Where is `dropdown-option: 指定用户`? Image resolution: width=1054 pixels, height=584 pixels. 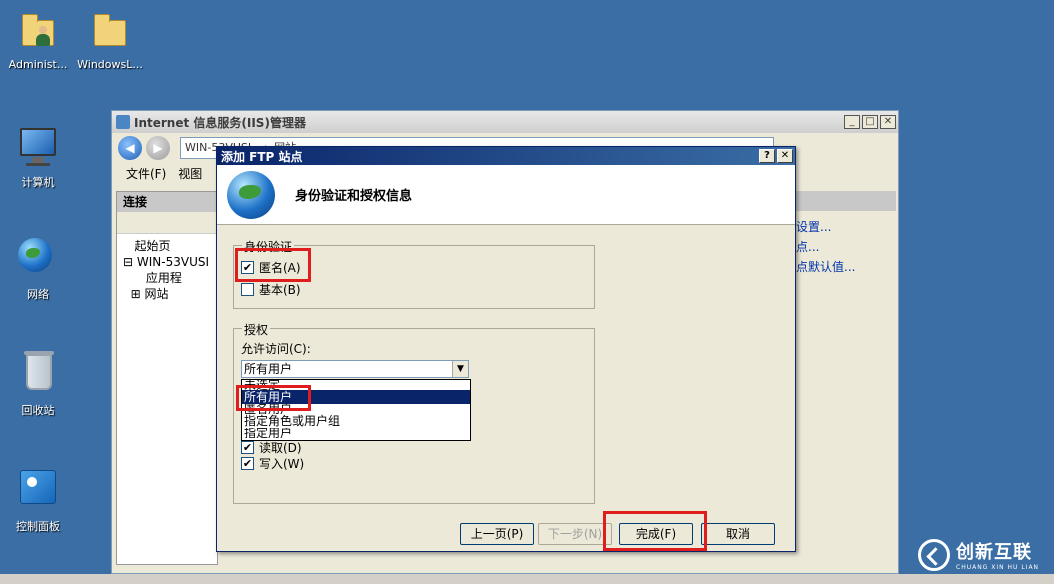
dropdown-option: 指定用户 is located at coordinates (356, 433).